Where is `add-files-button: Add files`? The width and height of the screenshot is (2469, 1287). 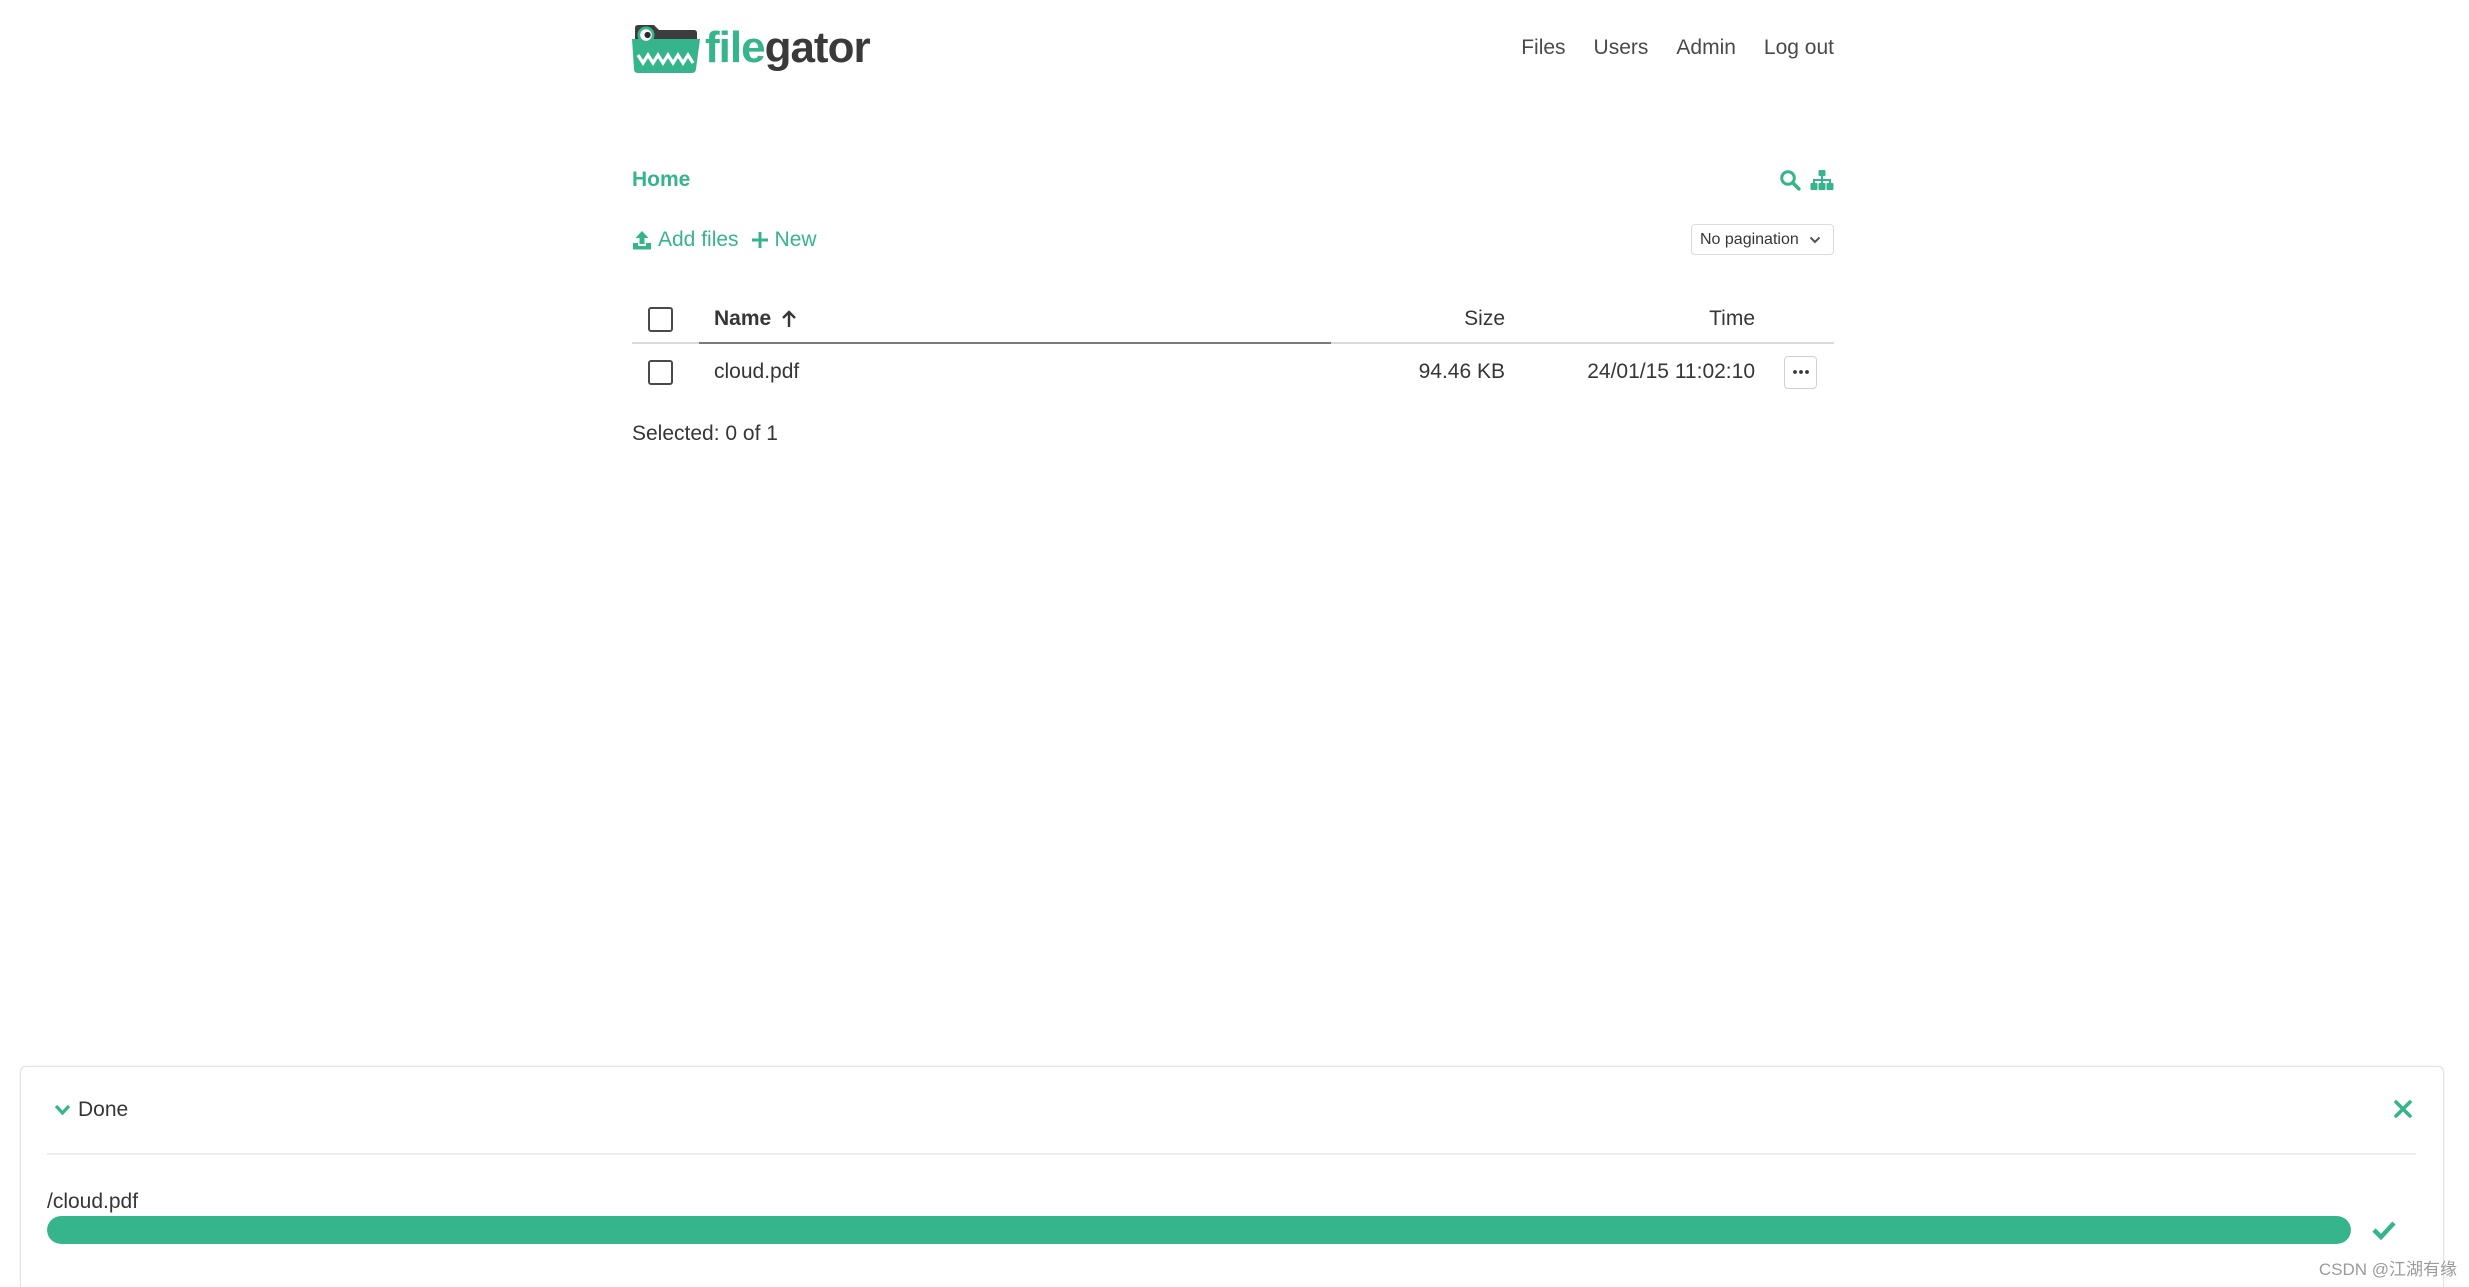
add-files-button: Add files is located at coordinates (685, 240).